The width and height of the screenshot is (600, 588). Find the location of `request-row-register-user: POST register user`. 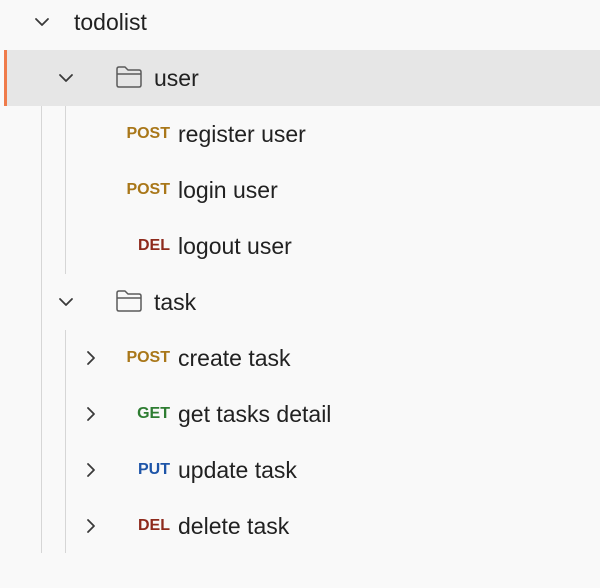

request-row-register-user: POST register user is located at coordinates (300, 134).